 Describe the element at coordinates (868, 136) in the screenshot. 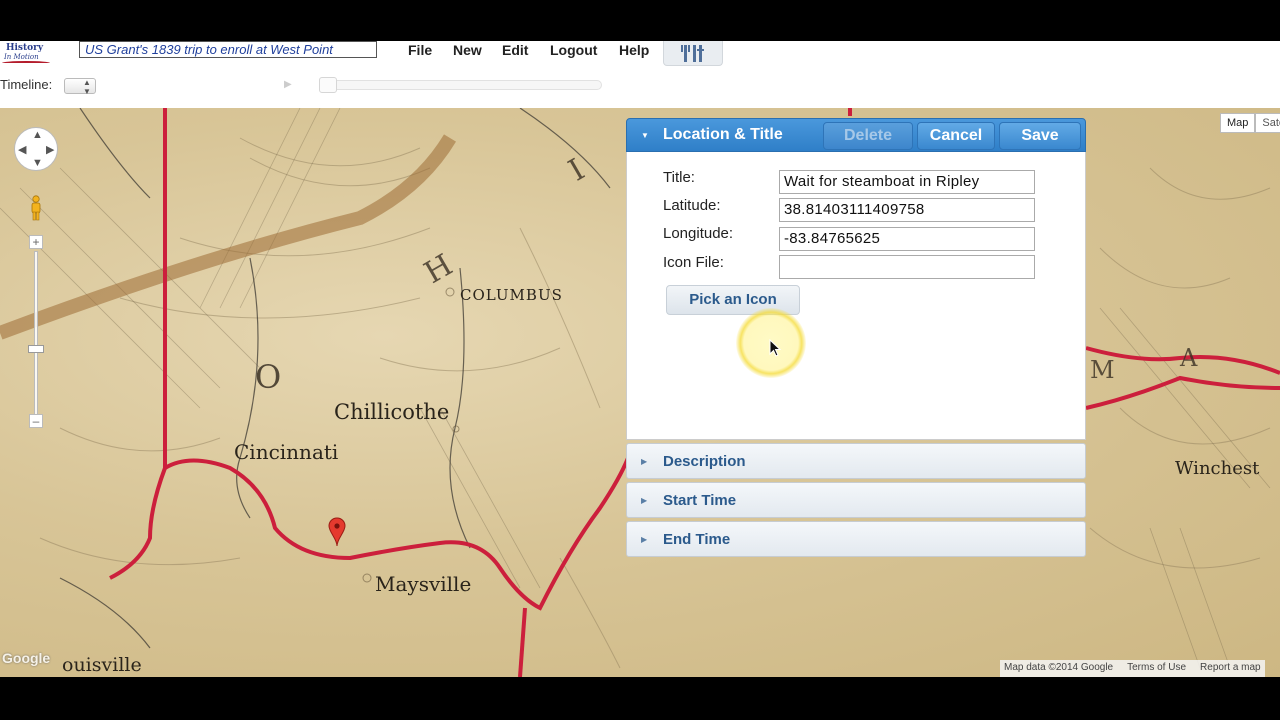

I see `delete-button: Delete` at that location.